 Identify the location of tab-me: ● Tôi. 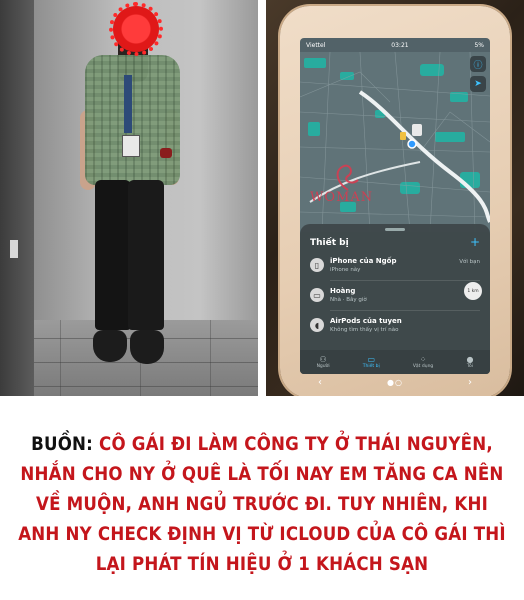
(469, 362).